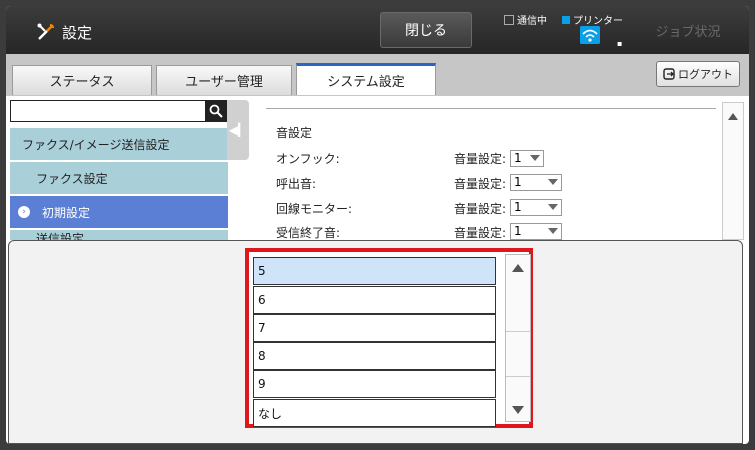  Describe the element at coordinates (60, 236) in the screenshot. I see `sidebar-item-label: 送信設定` at that location.